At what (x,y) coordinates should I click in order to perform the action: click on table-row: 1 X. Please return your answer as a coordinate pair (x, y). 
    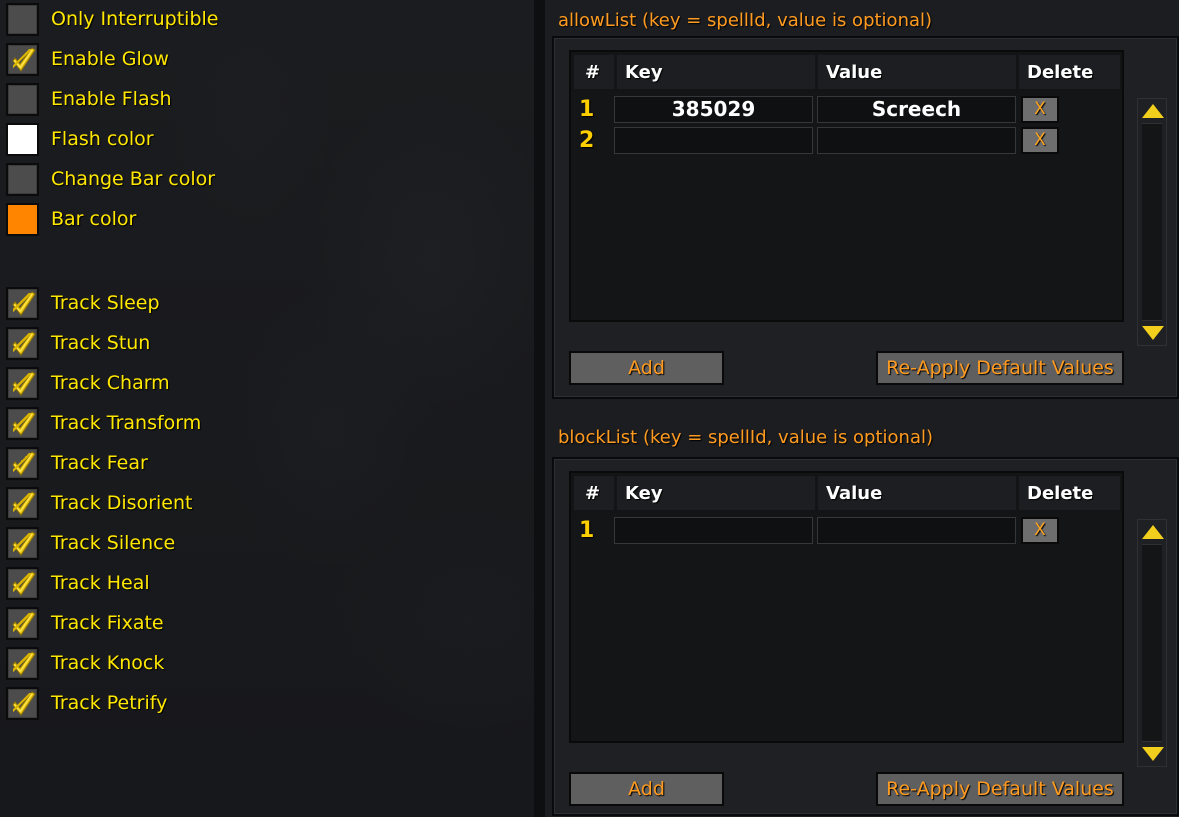
    Looking at the image, I should click on (846, 530).